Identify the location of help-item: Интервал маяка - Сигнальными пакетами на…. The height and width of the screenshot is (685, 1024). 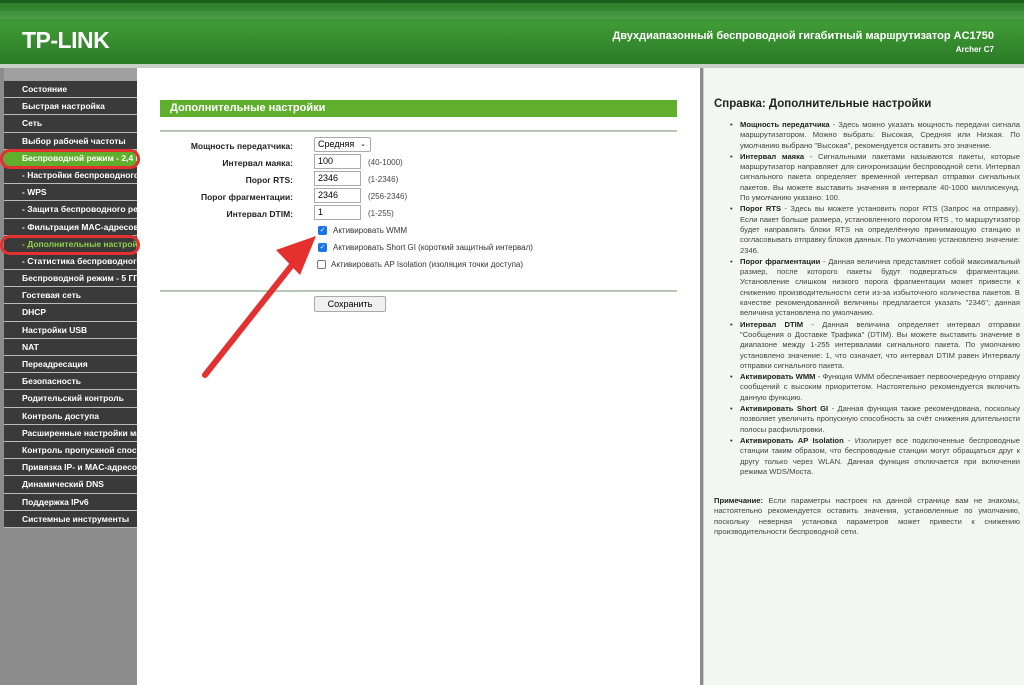
(872, 177).